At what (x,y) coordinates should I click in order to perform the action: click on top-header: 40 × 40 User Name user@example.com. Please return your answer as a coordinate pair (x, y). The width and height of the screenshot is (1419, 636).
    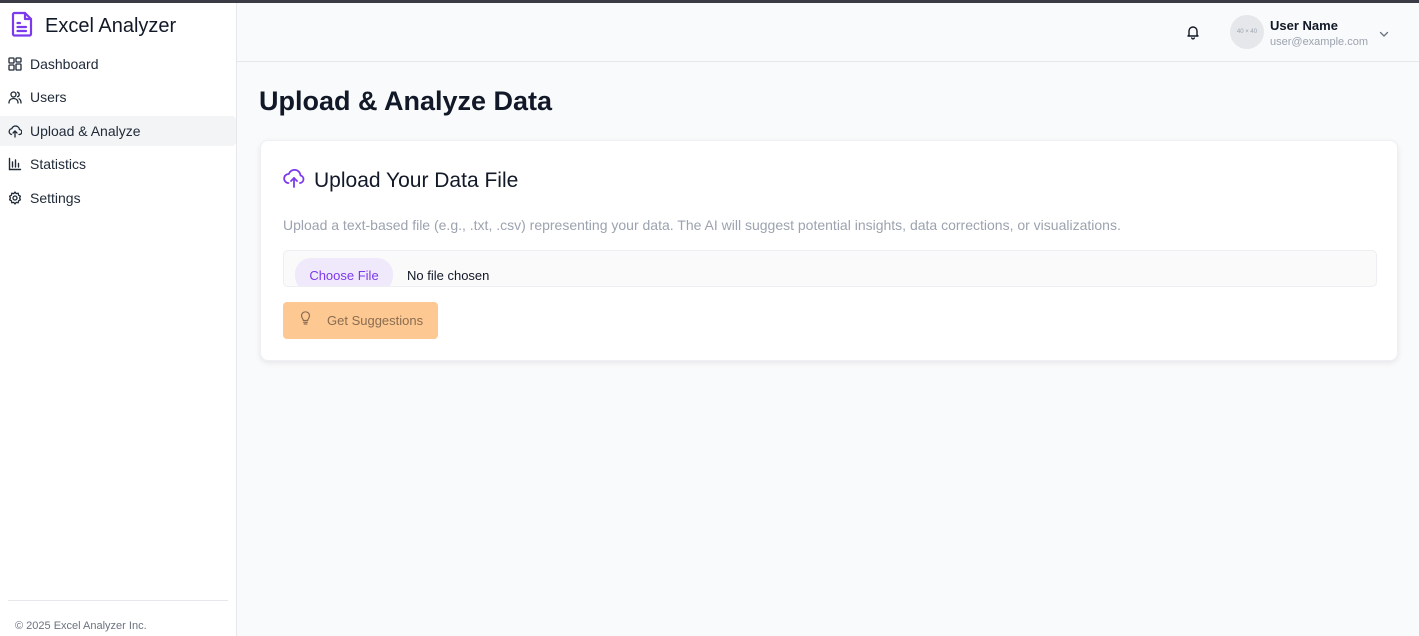
    Looking at the image, I should click on (828, 32).